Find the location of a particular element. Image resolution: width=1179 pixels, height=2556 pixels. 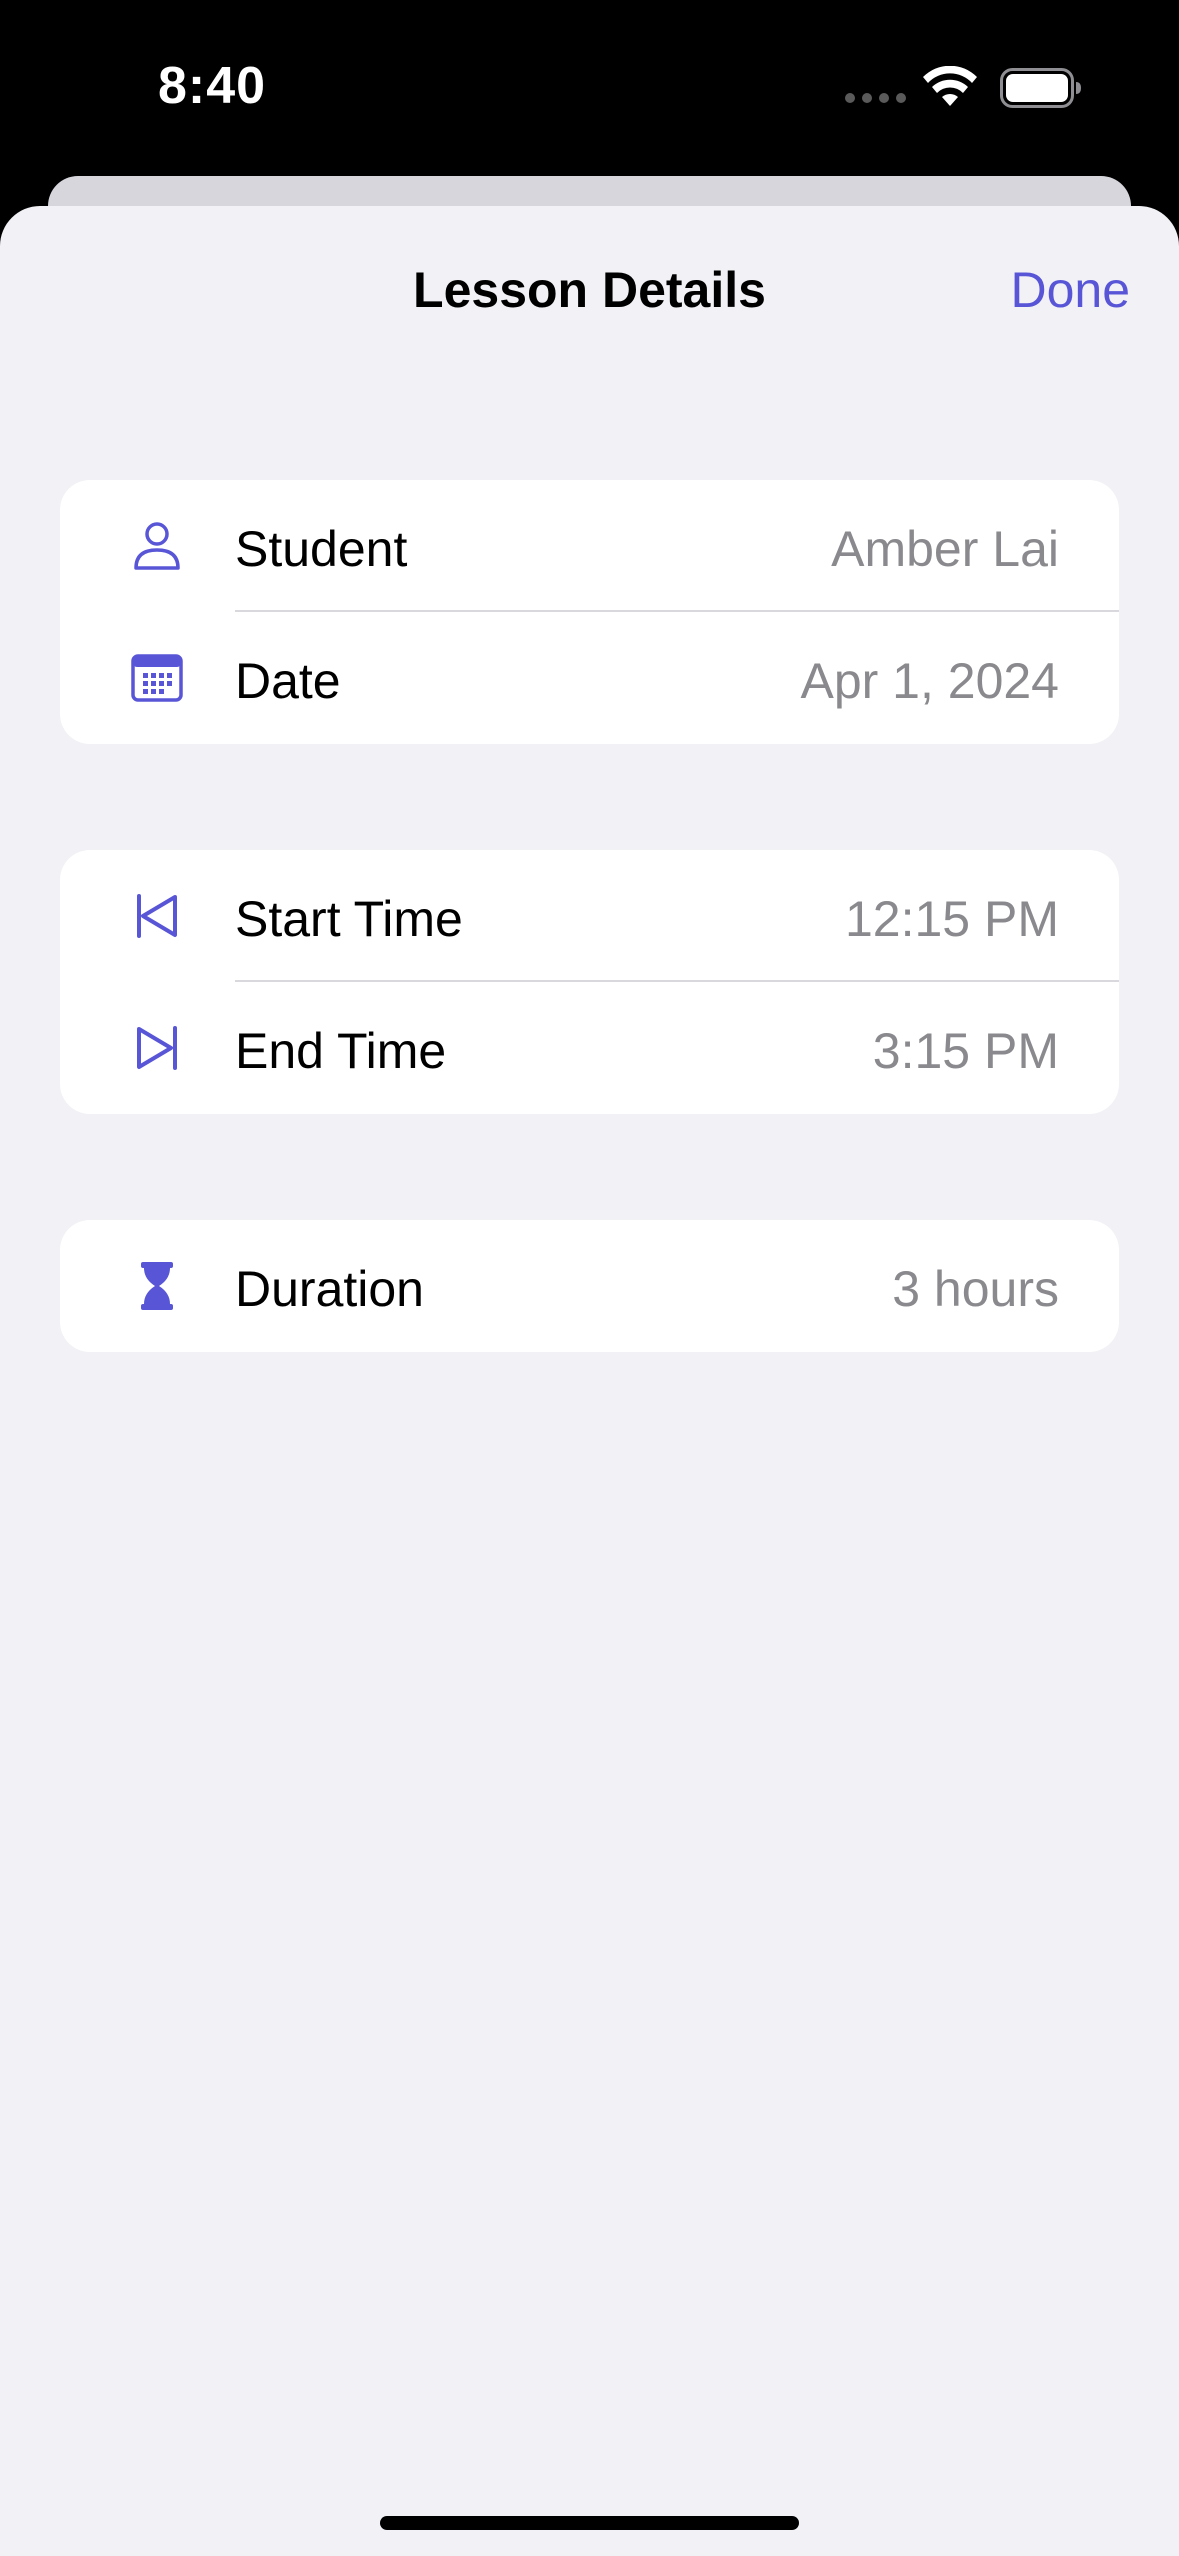

duration-label: Duration is located at coordinates (329, 1289).